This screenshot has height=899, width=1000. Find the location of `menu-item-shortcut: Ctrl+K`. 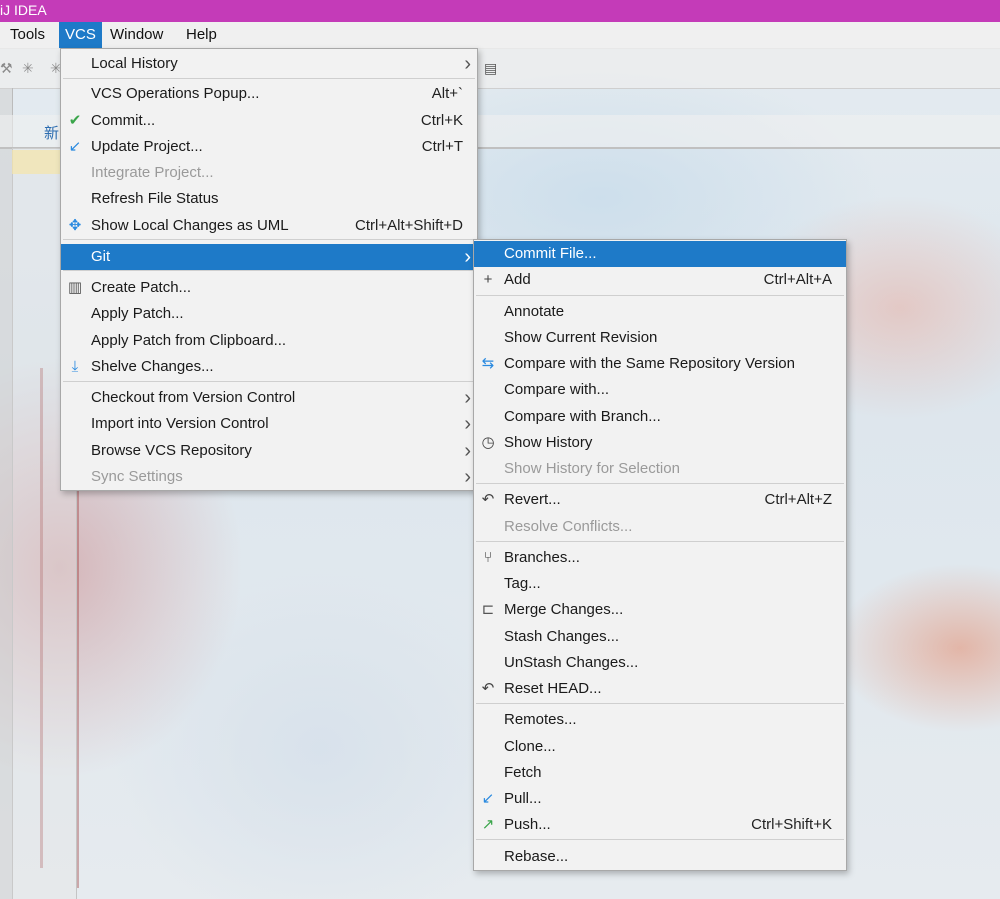

menu-item-shortcut: Ctrl+K is located at coordinates (441, 120).